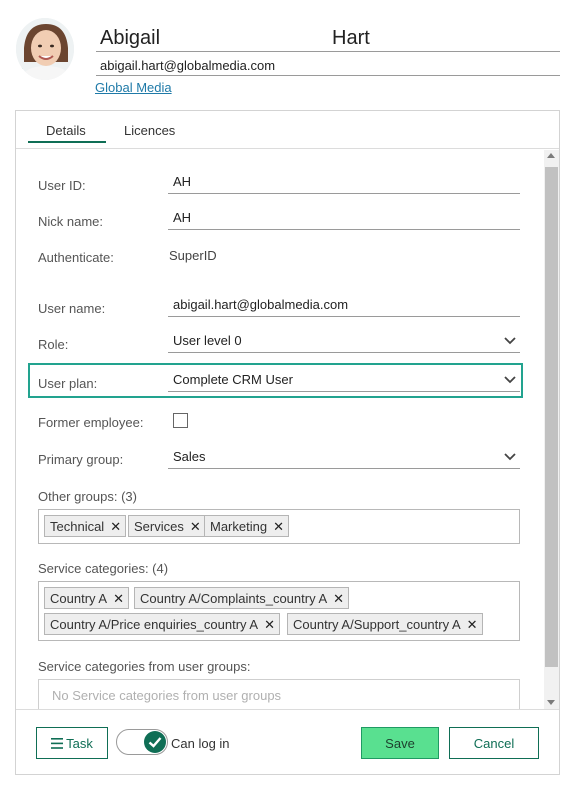  I want to click on avatar, so click(45, 49).